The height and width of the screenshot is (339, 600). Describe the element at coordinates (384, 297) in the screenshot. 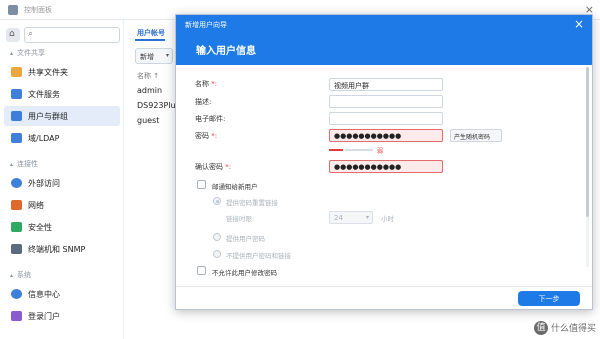

I see `dialog-footer: 下一步` at that location.